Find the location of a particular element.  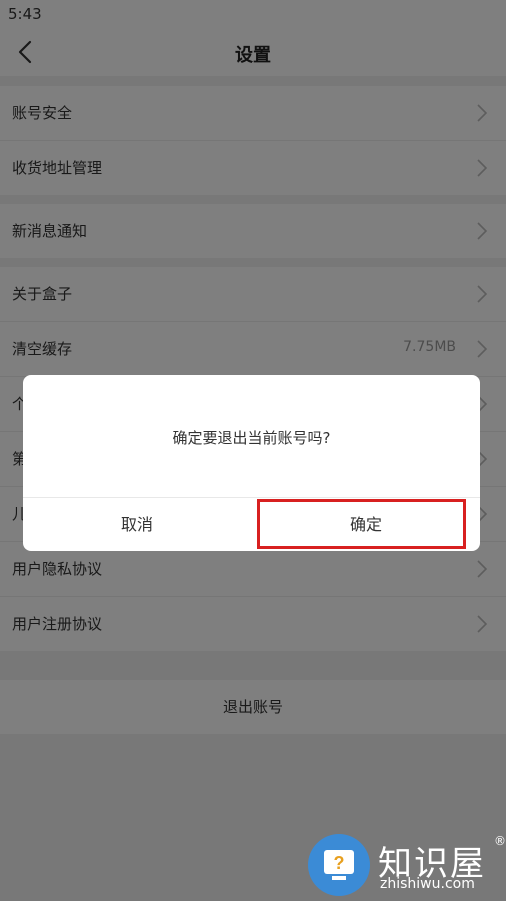

confirm-highlight-box is located at coordinates (361, 524).